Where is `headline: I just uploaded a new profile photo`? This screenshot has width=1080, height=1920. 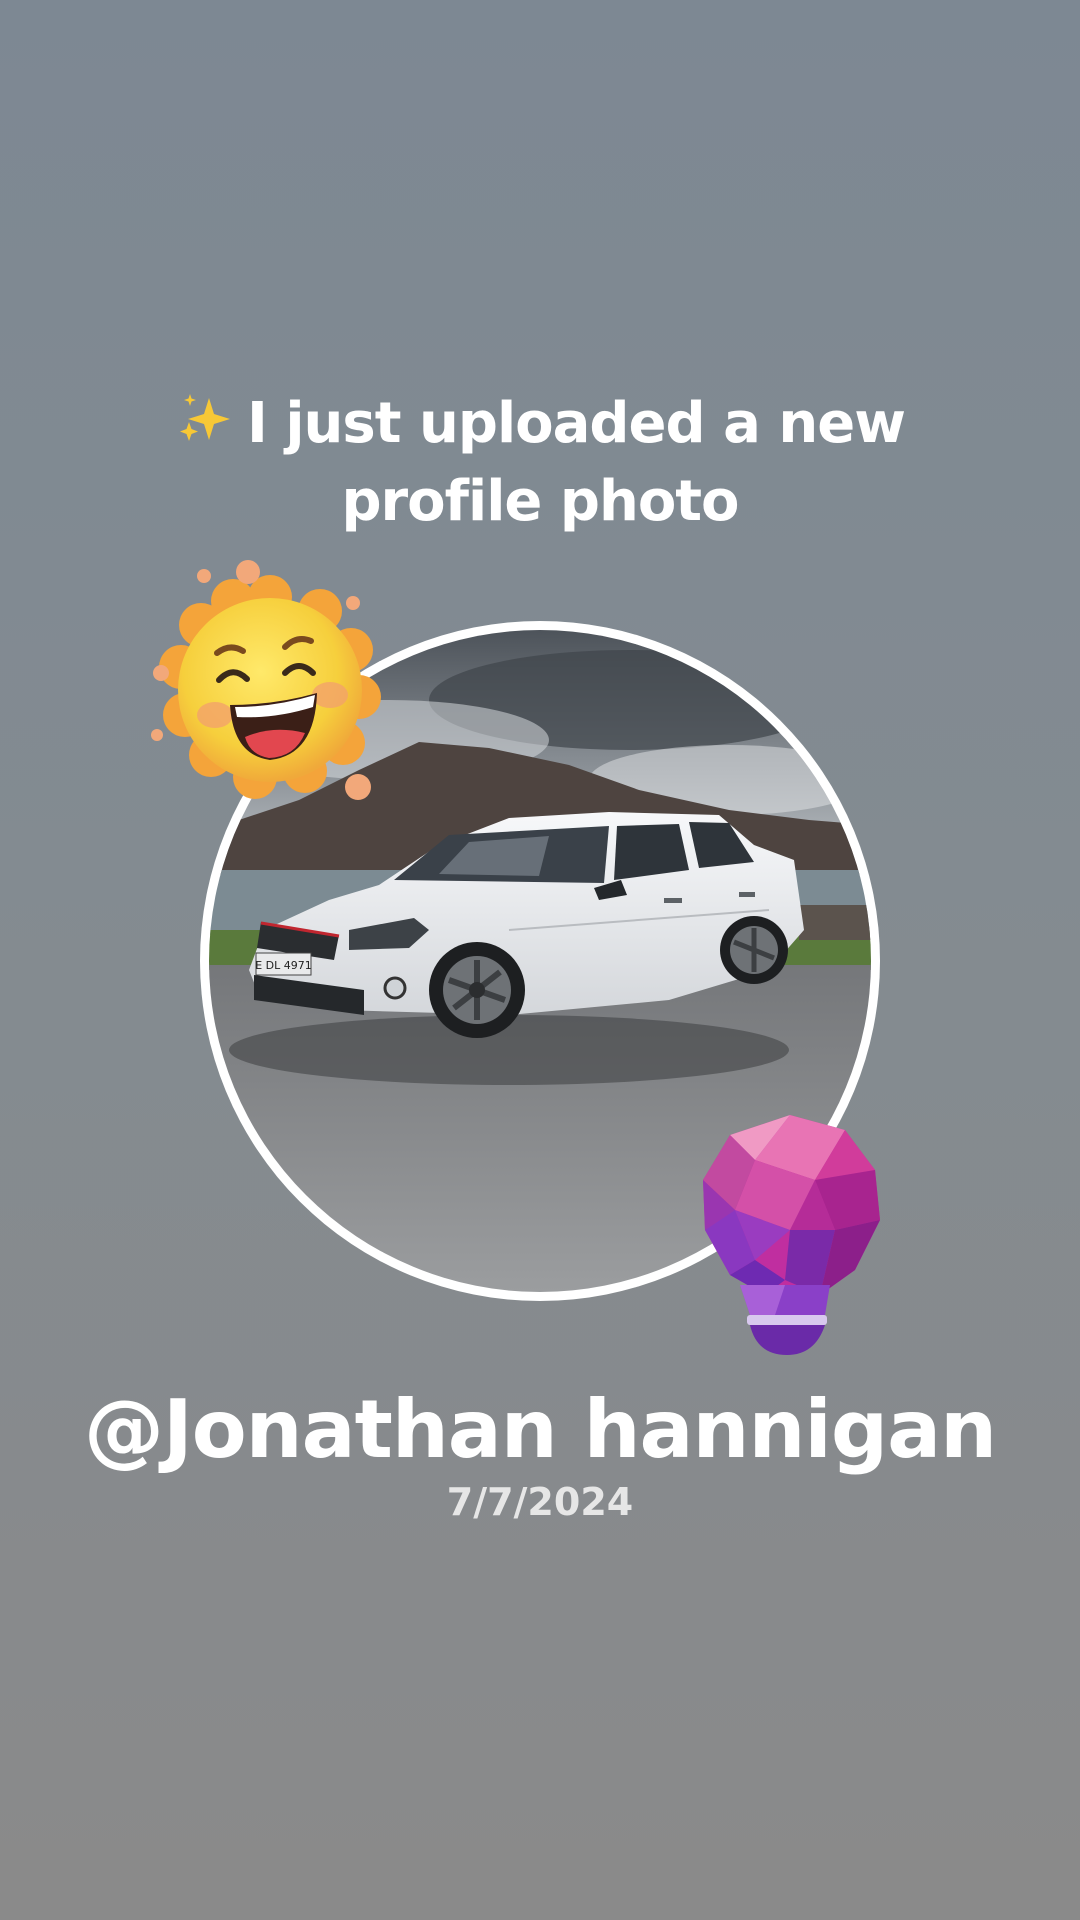
headline: I just uploaded a new profile photo is located at coordinates (540, 463).